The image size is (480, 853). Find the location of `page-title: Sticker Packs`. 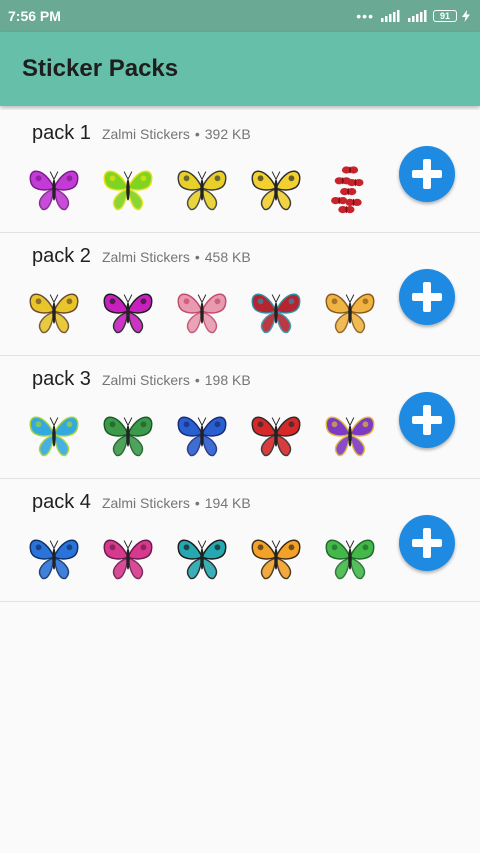

page-title: Sticker Packs is located at coordinates (100, 68).